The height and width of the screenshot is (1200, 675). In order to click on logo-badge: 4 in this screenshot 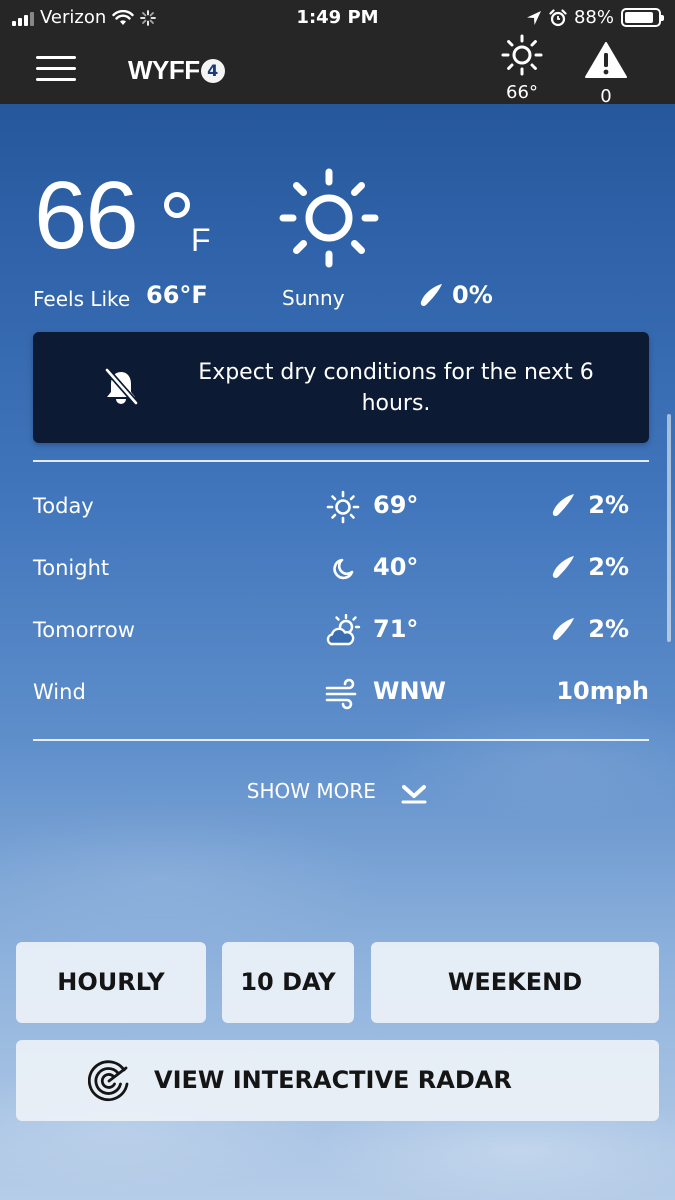, I will do `click(212, 70)`.